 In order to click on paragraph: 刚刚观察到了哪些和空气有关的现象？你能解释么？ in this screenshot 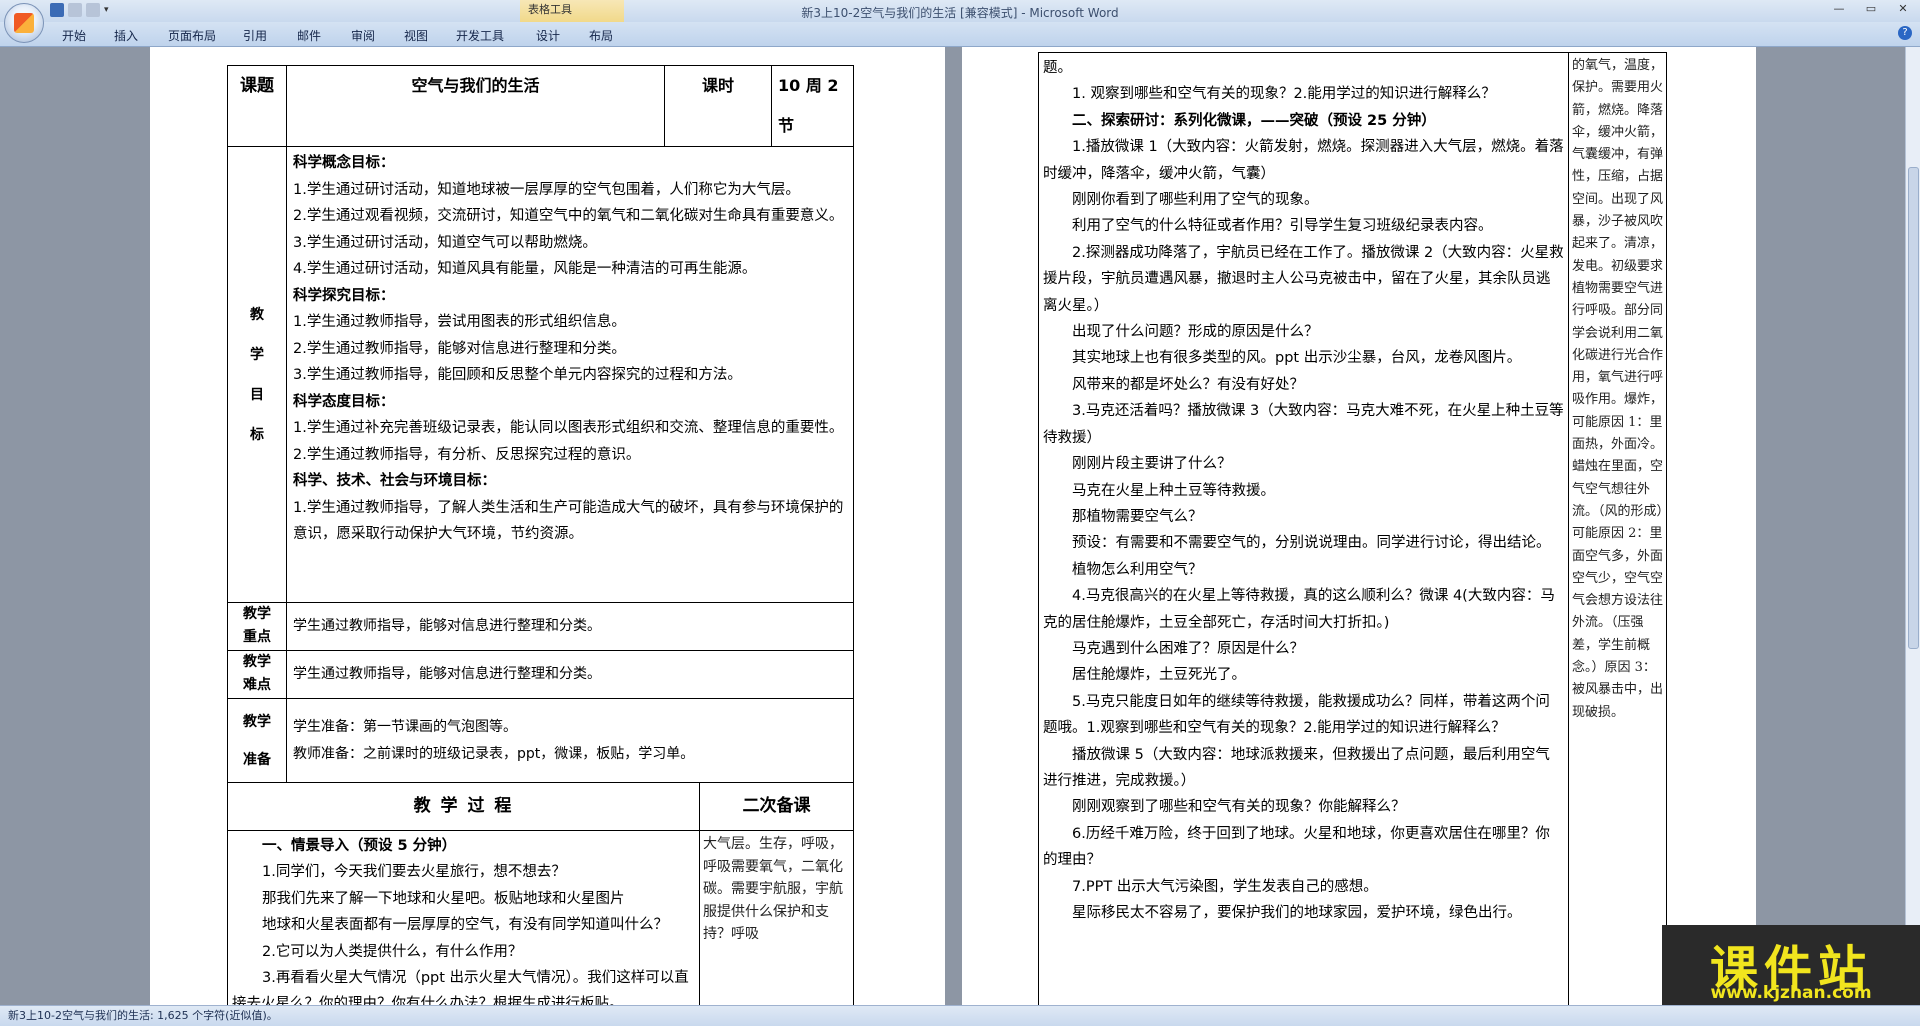, I will do `click(1239, 807)`.